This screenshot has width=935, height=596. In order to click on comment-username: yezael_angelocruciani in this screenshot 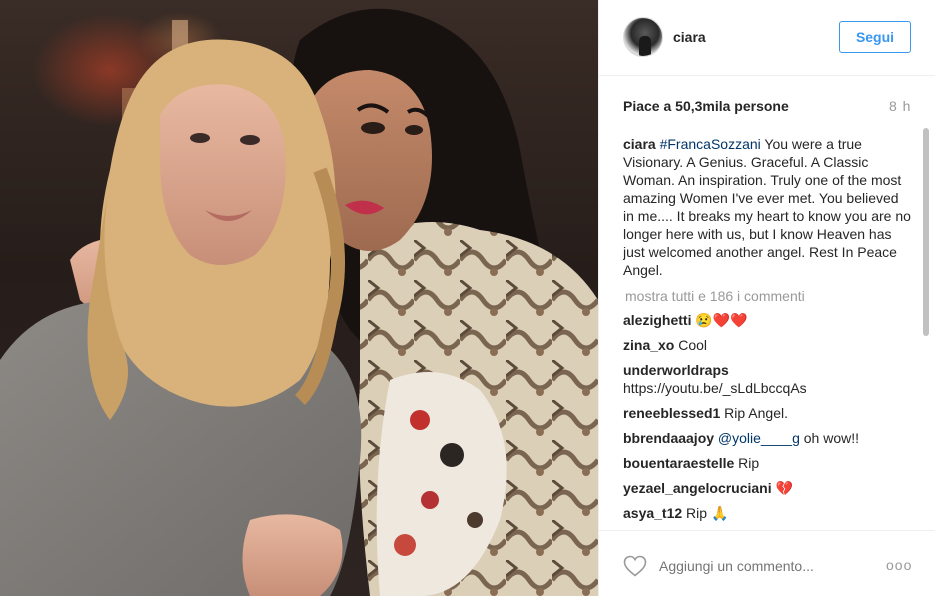, I will do `click(697, 488)`.